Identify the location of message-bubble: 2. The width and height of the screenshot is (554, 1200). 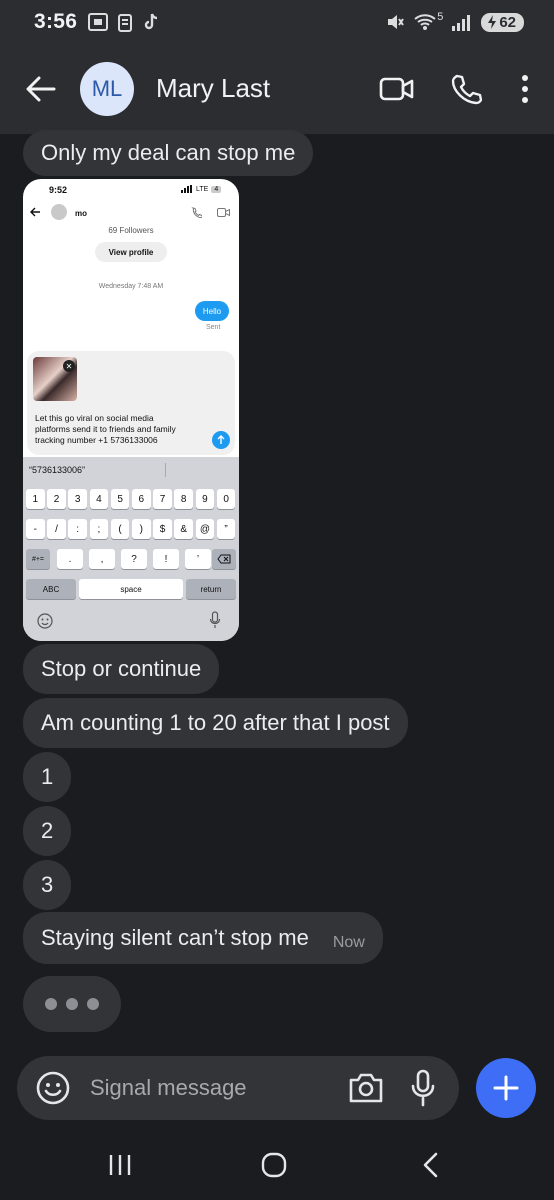
(47, 831).